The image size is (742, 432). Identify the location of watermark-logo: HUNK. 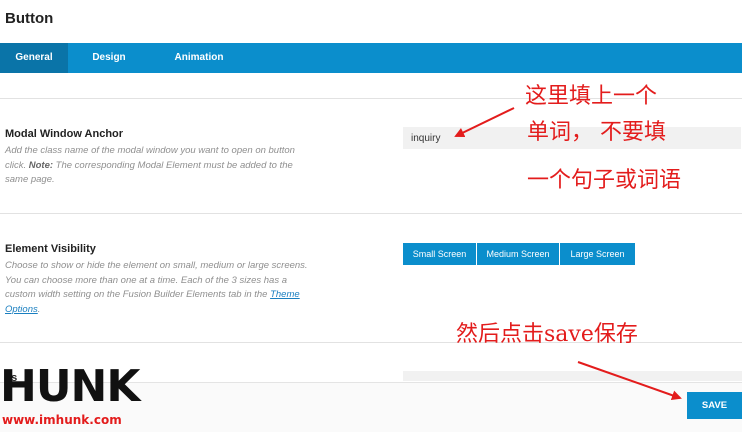
(70, 386).